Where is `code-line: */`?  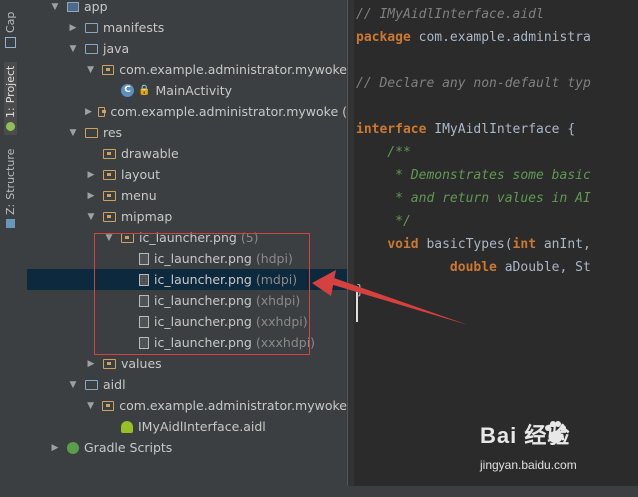
code-line: */ is located at coordinates (383, 221).